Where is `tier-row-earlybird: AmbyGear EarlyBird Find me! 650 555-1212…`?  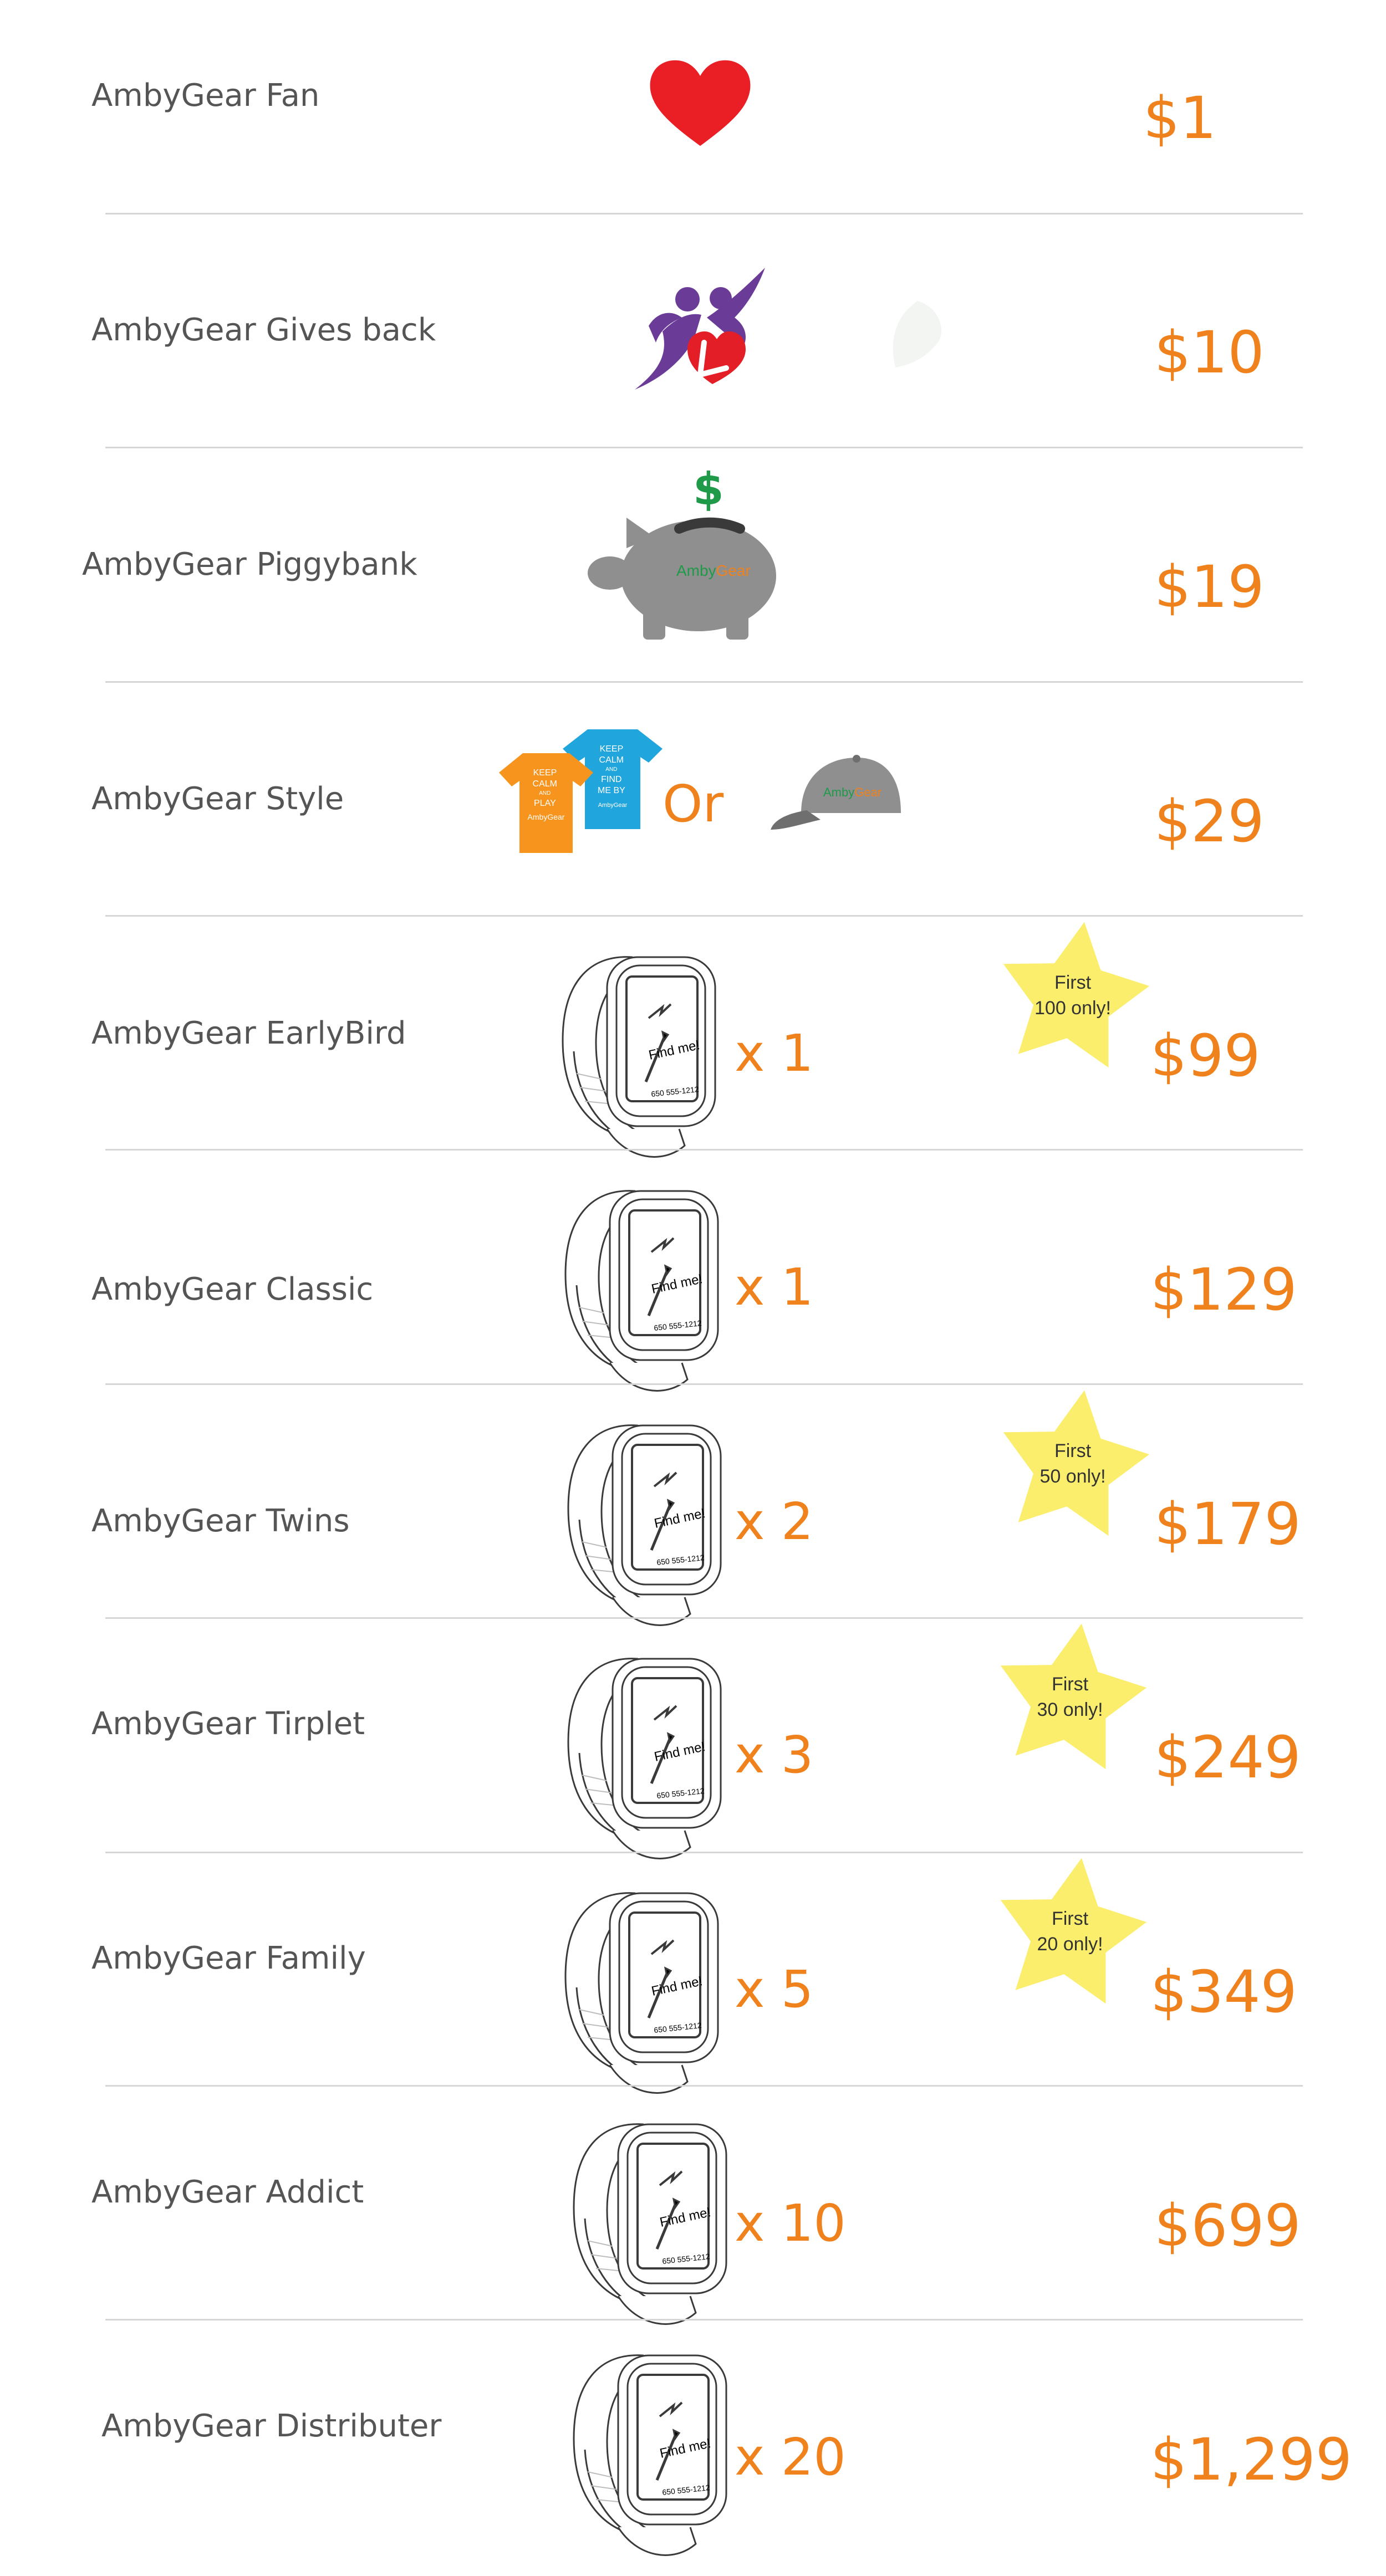 tier-row-earlybird: AmbyGear EarlyBird Find me! 650 555-1212… is located at coordinates (693, 1047).